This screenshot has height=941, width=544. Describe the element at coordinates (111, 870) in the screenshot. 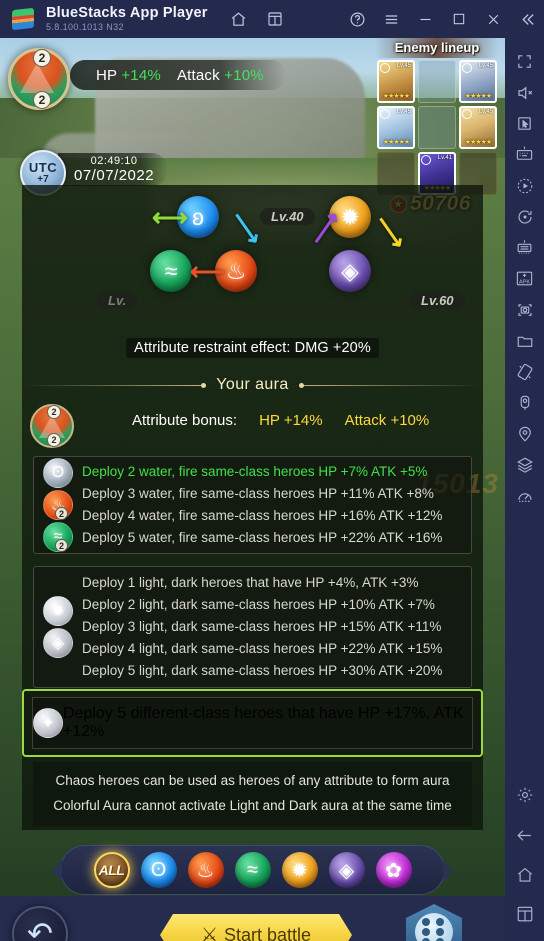

I see `filter-all: ALL` at that location.